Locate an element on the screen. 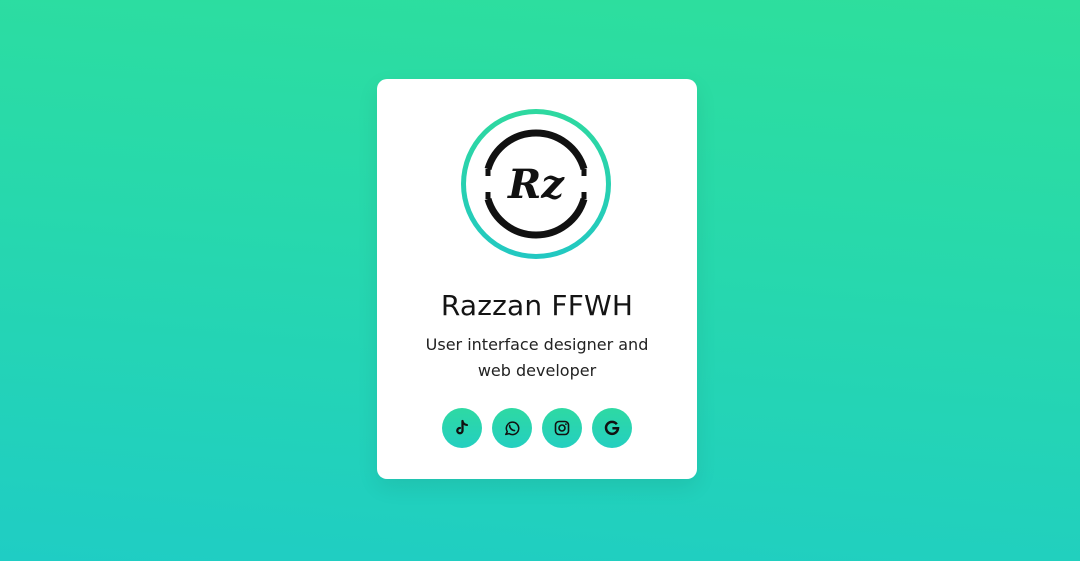 Image resolution: width=1080 pixels, height=561 pixels. logo-text: Rz is located at coordinates (536, 184).